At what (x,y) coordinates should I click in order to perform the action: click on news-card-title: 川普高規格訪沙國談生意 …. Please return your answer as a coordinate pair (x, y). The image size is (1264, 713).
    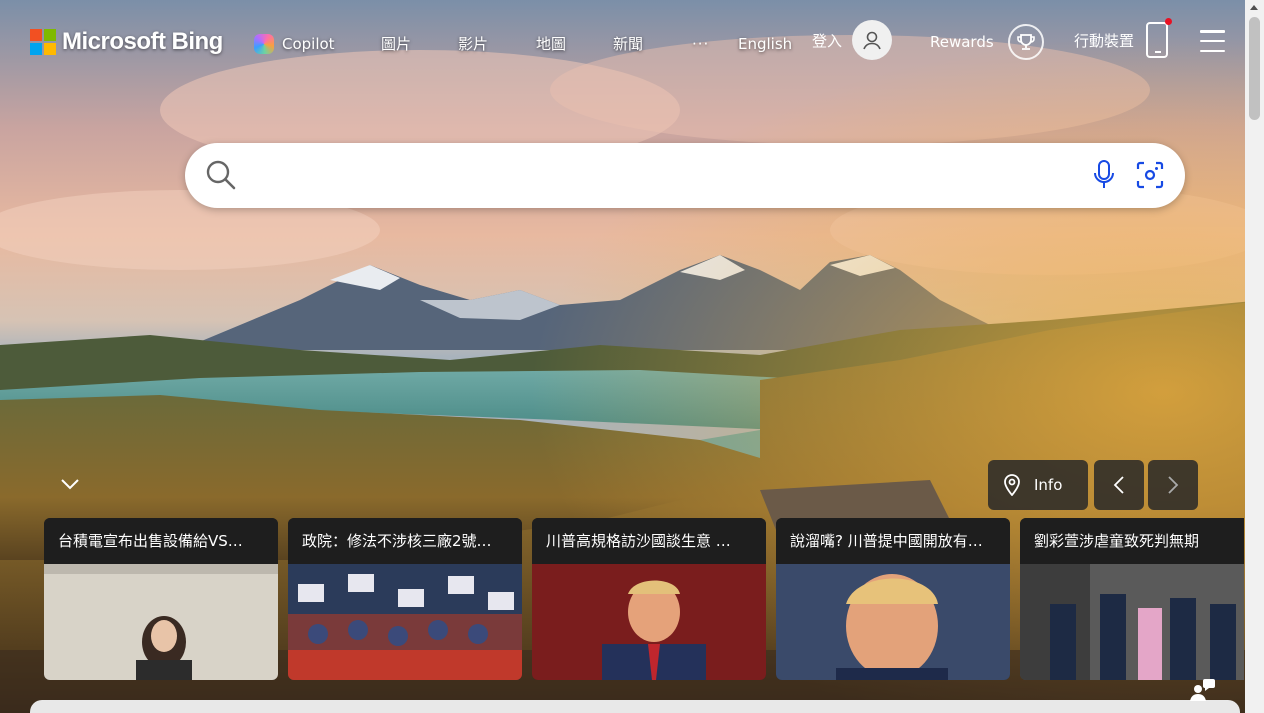
    Looking at the image, I should click on (649, 541).